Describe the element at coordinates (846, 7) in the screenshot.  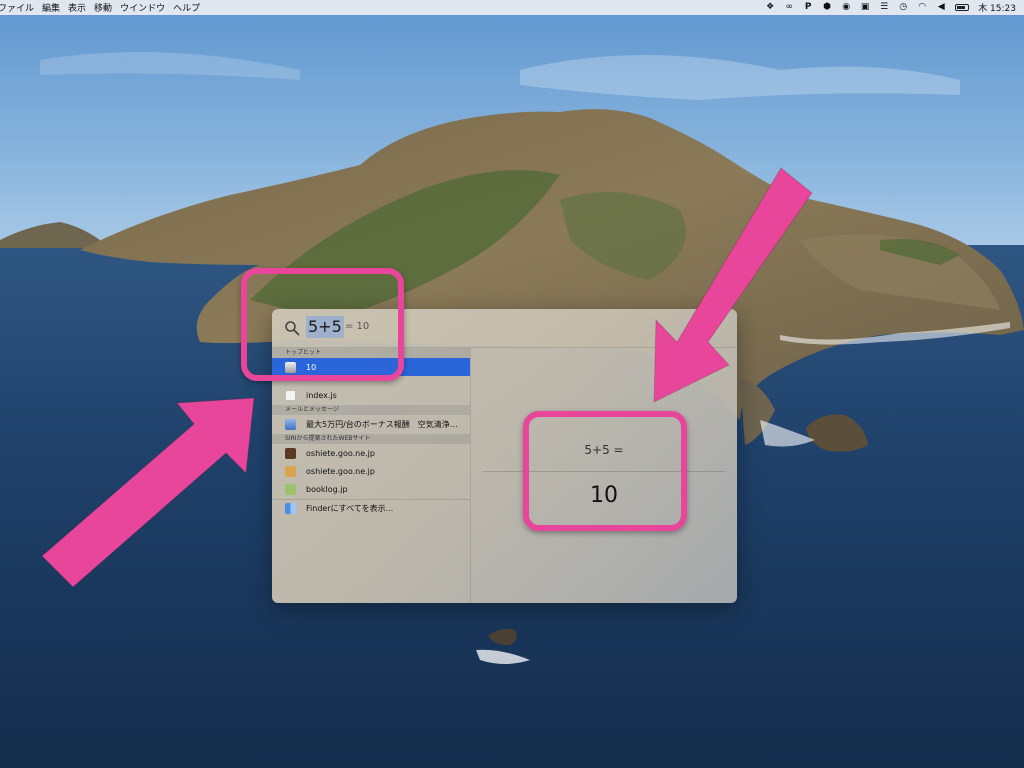
I see `1password-icon: ◉` at that location.